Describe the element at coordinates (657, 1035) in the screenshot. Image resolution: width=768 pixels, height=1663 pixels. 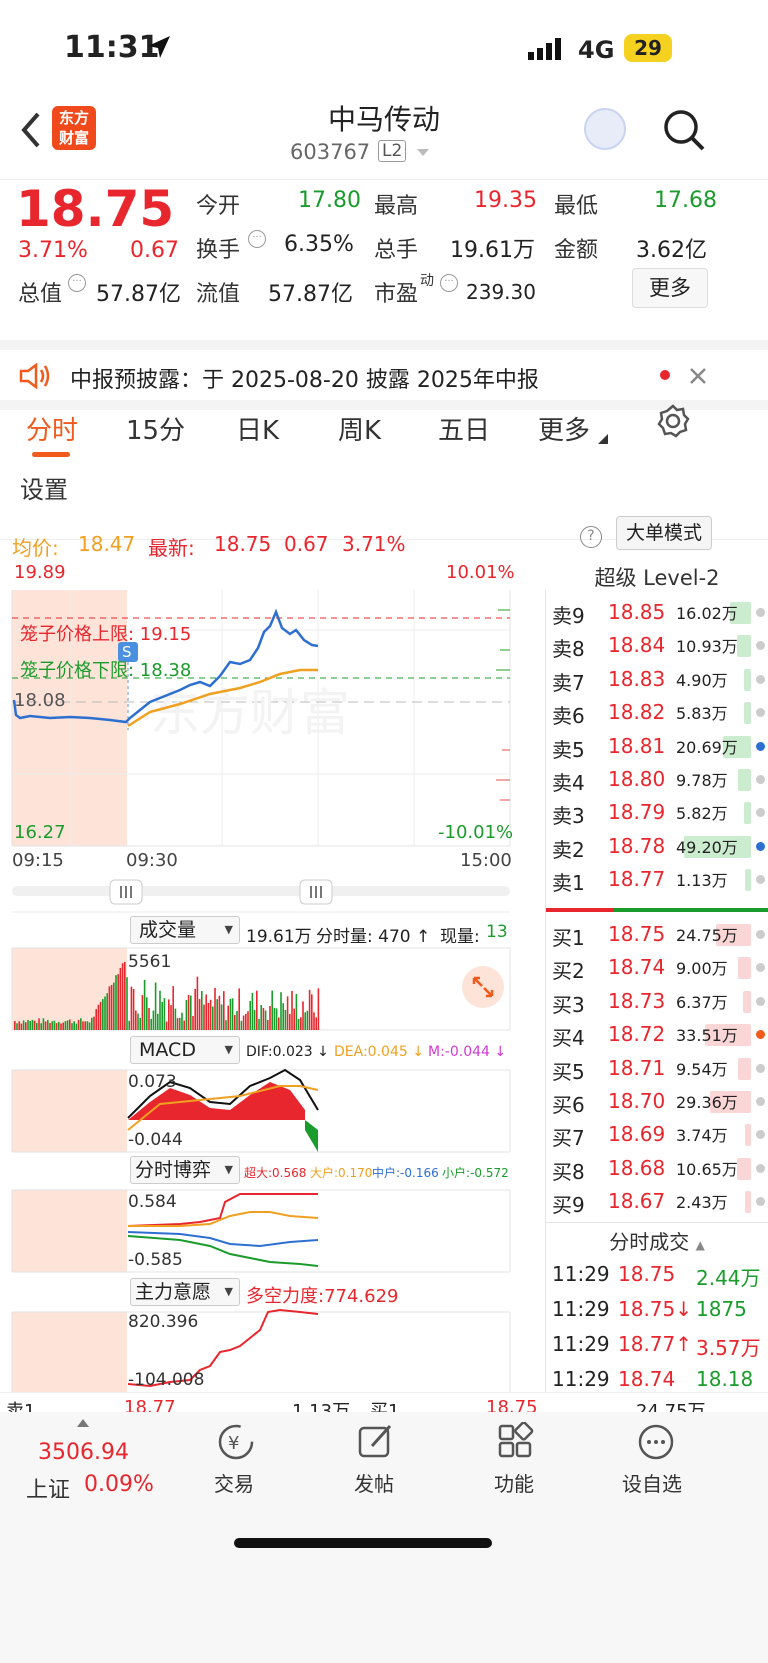
I see `bid-row: 买4 18.72 33.51万` at that location.